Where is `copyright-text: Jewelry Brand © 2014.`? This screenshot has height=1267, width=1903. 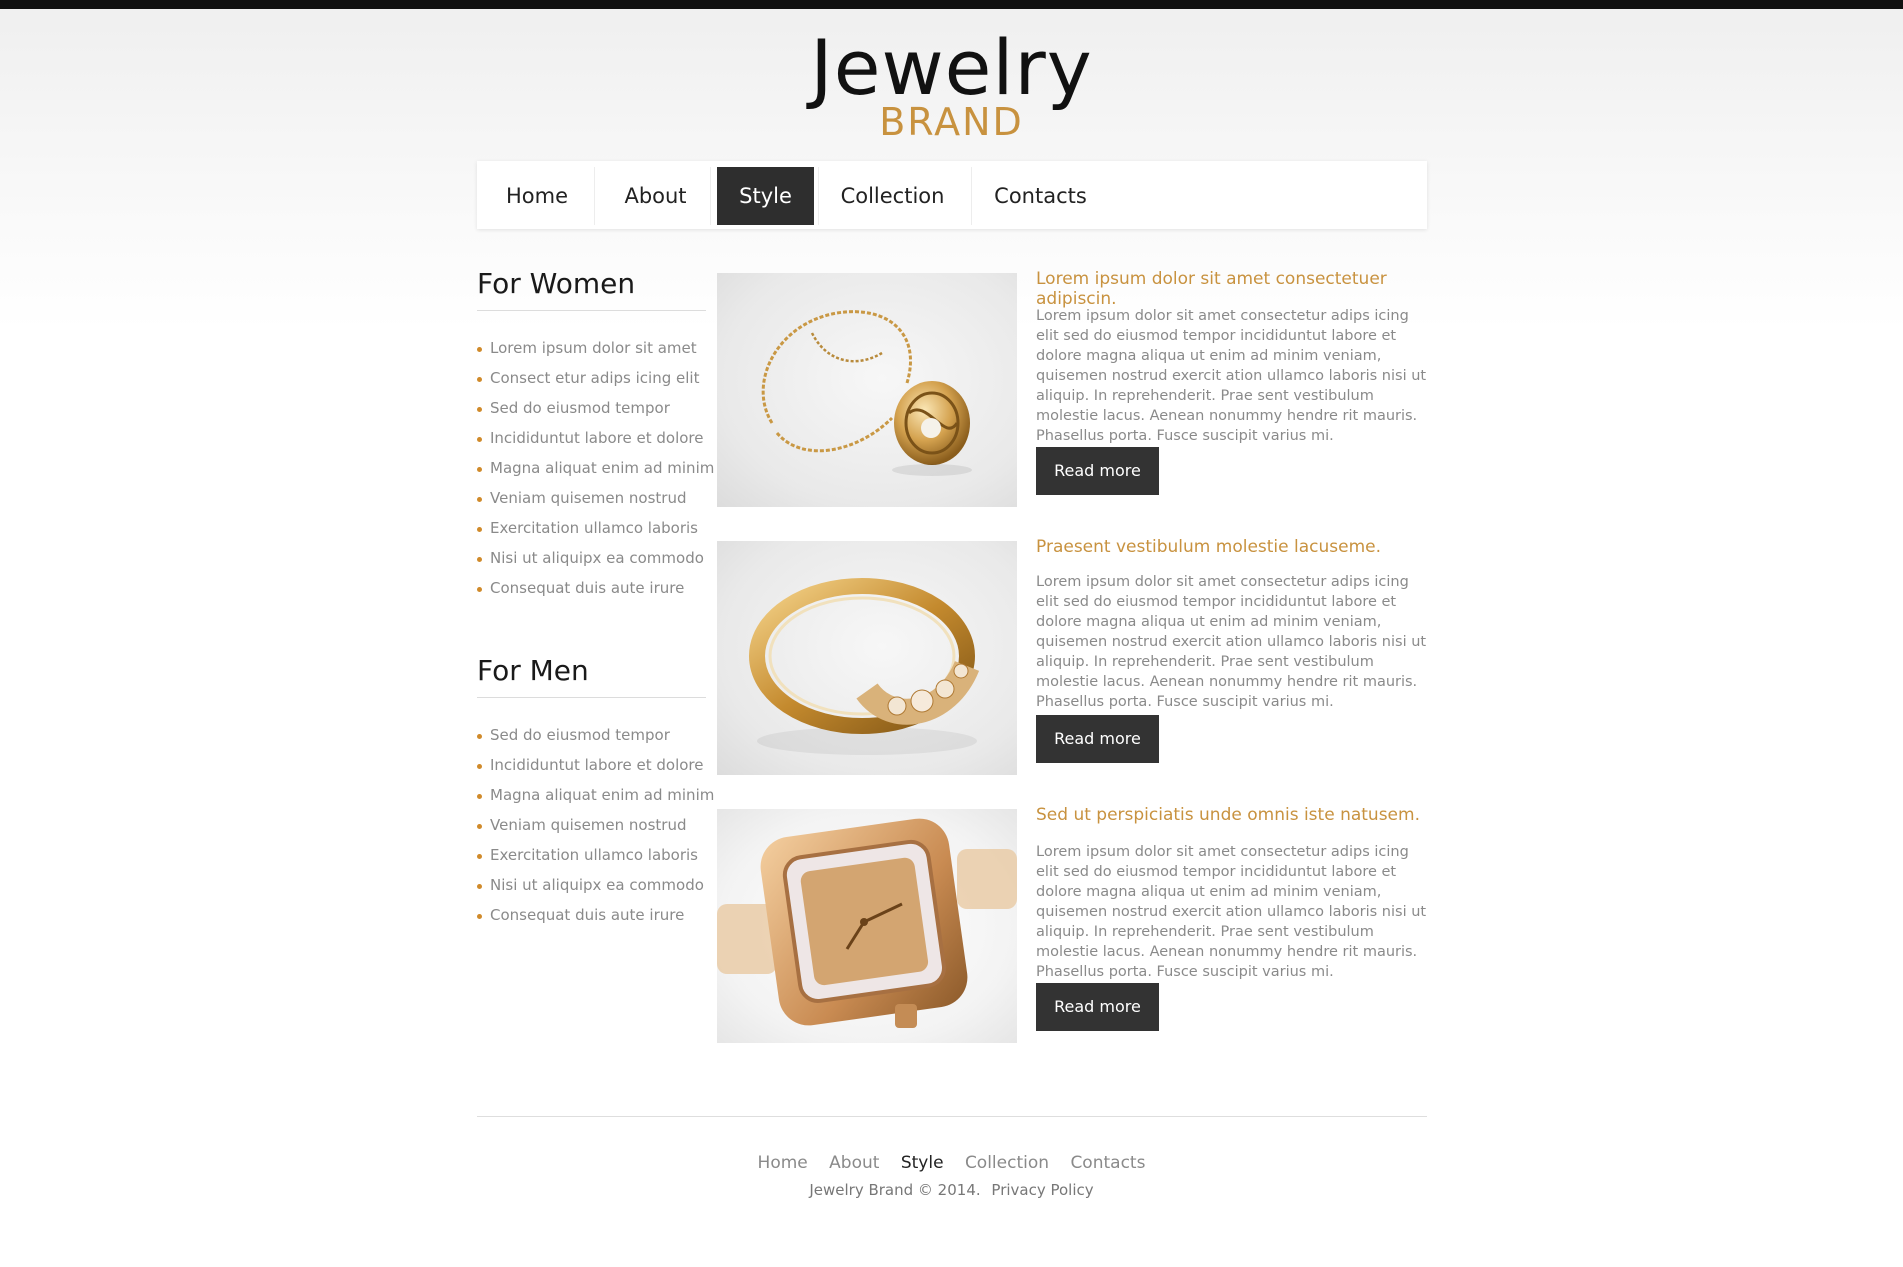 copyright-text: Jewelry Brand © 2014. is located at coordinates (895, 1190).